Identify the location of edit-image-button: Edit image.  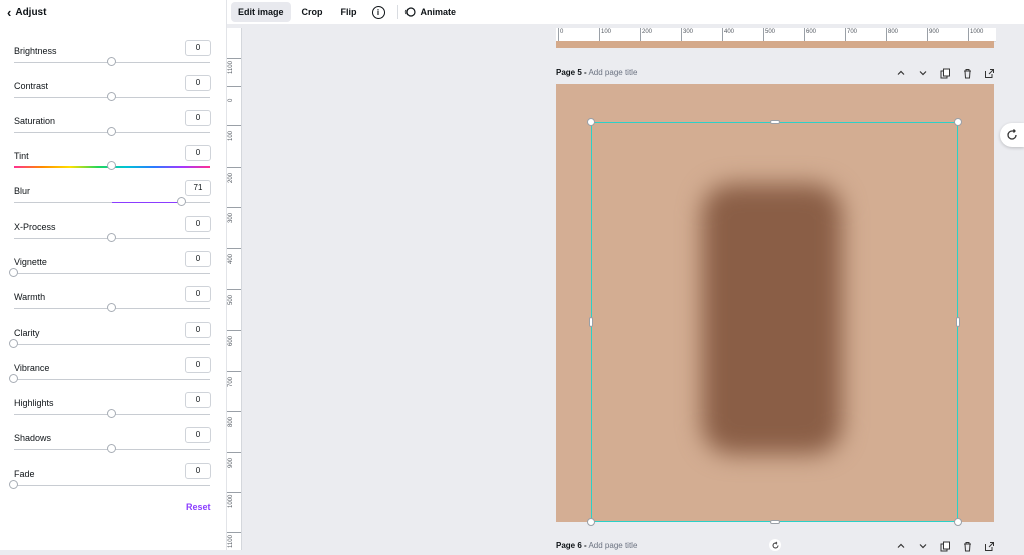
(261, 12).